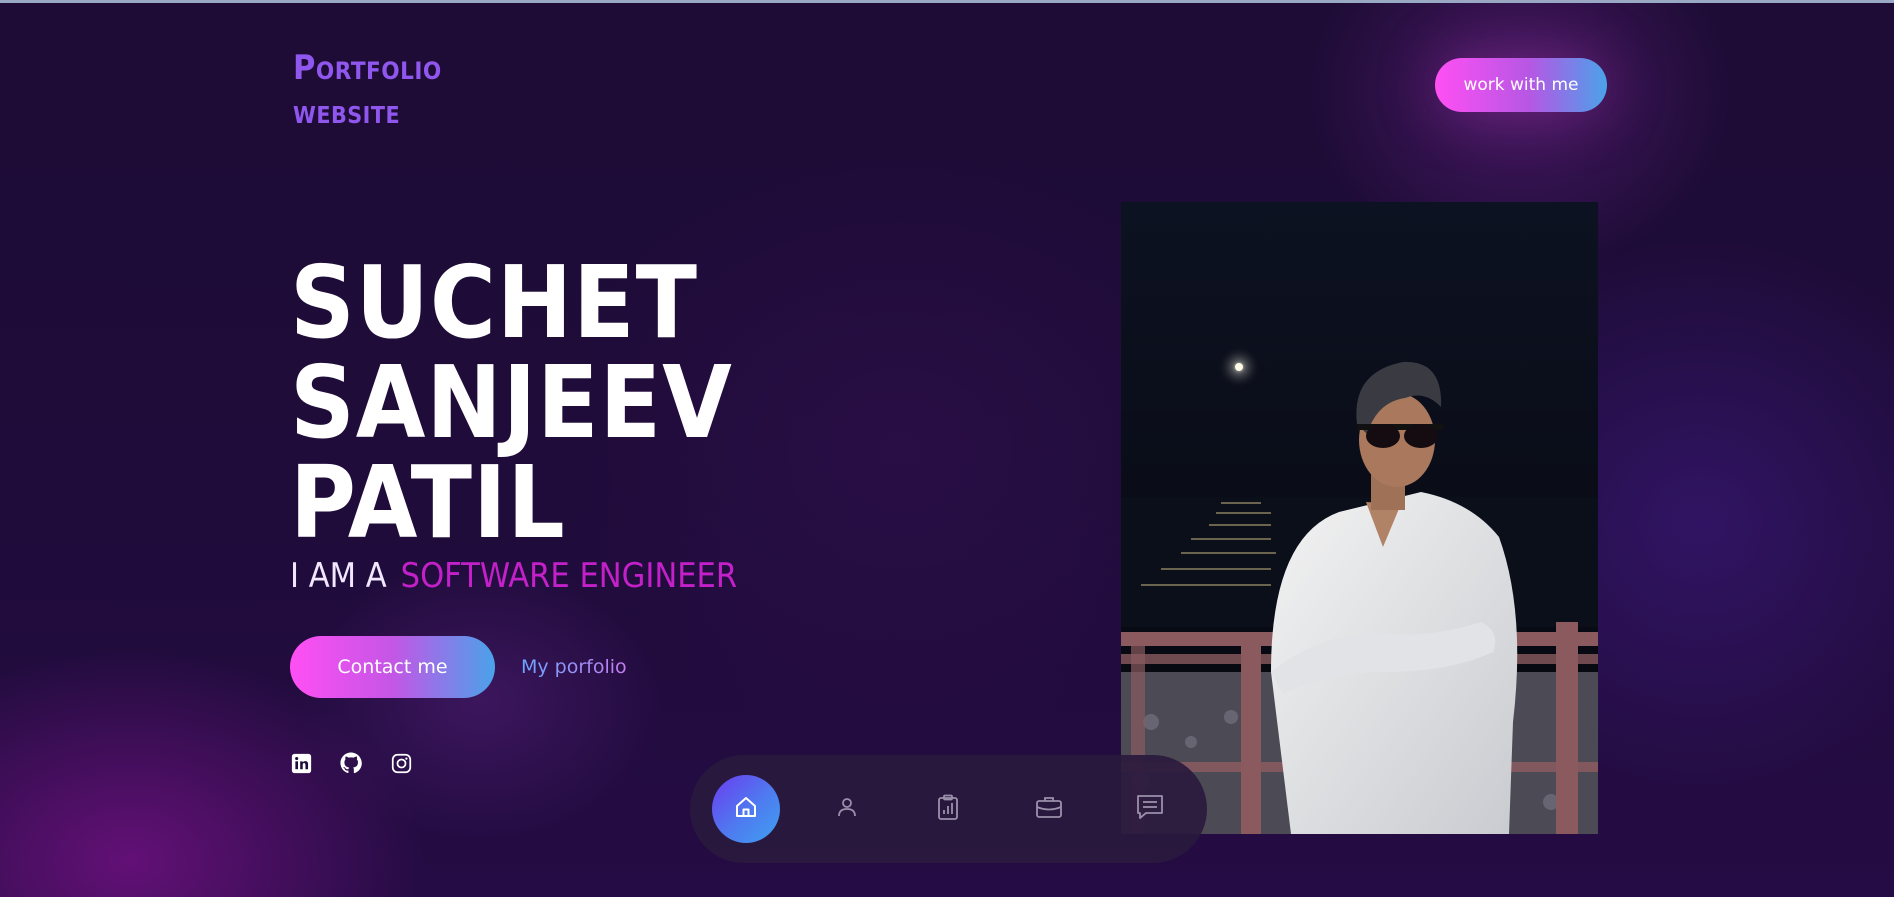 Image resolution: width=1894 pixels, height=897 pixels. I want to click on nav-portfolio, so click(1049, 809).